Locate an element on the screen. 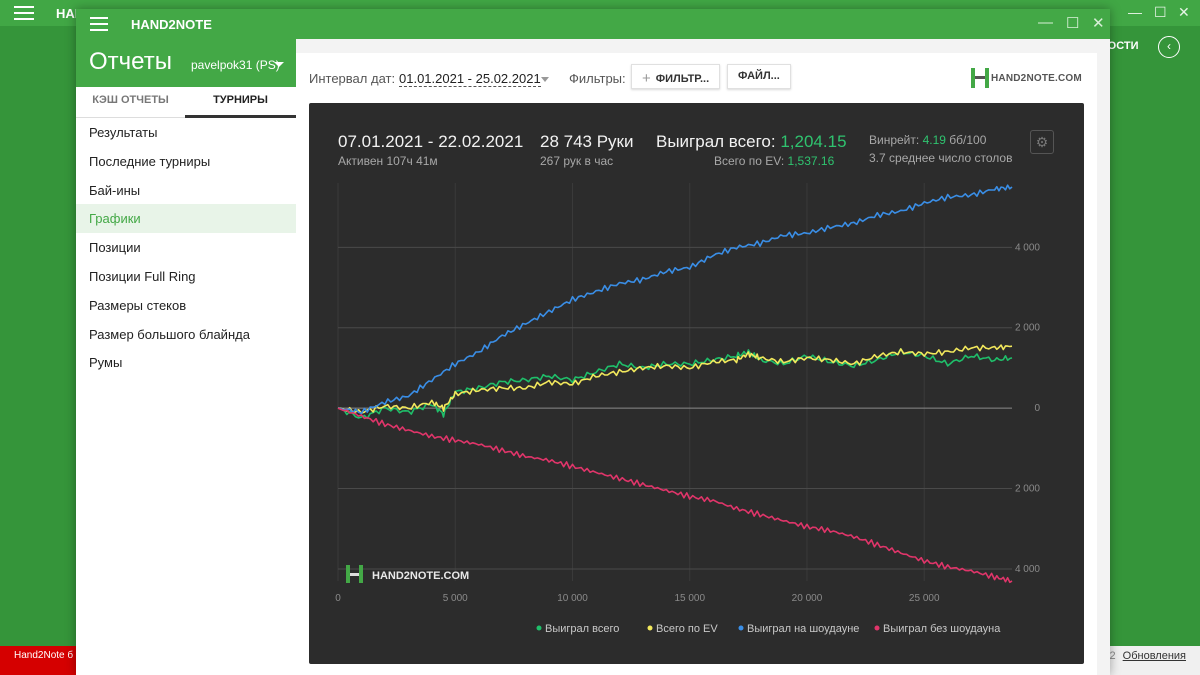 The height and width of the screenshot is (675, 1200). legend-dot-non_showdown is located at coordinates (877, 628).